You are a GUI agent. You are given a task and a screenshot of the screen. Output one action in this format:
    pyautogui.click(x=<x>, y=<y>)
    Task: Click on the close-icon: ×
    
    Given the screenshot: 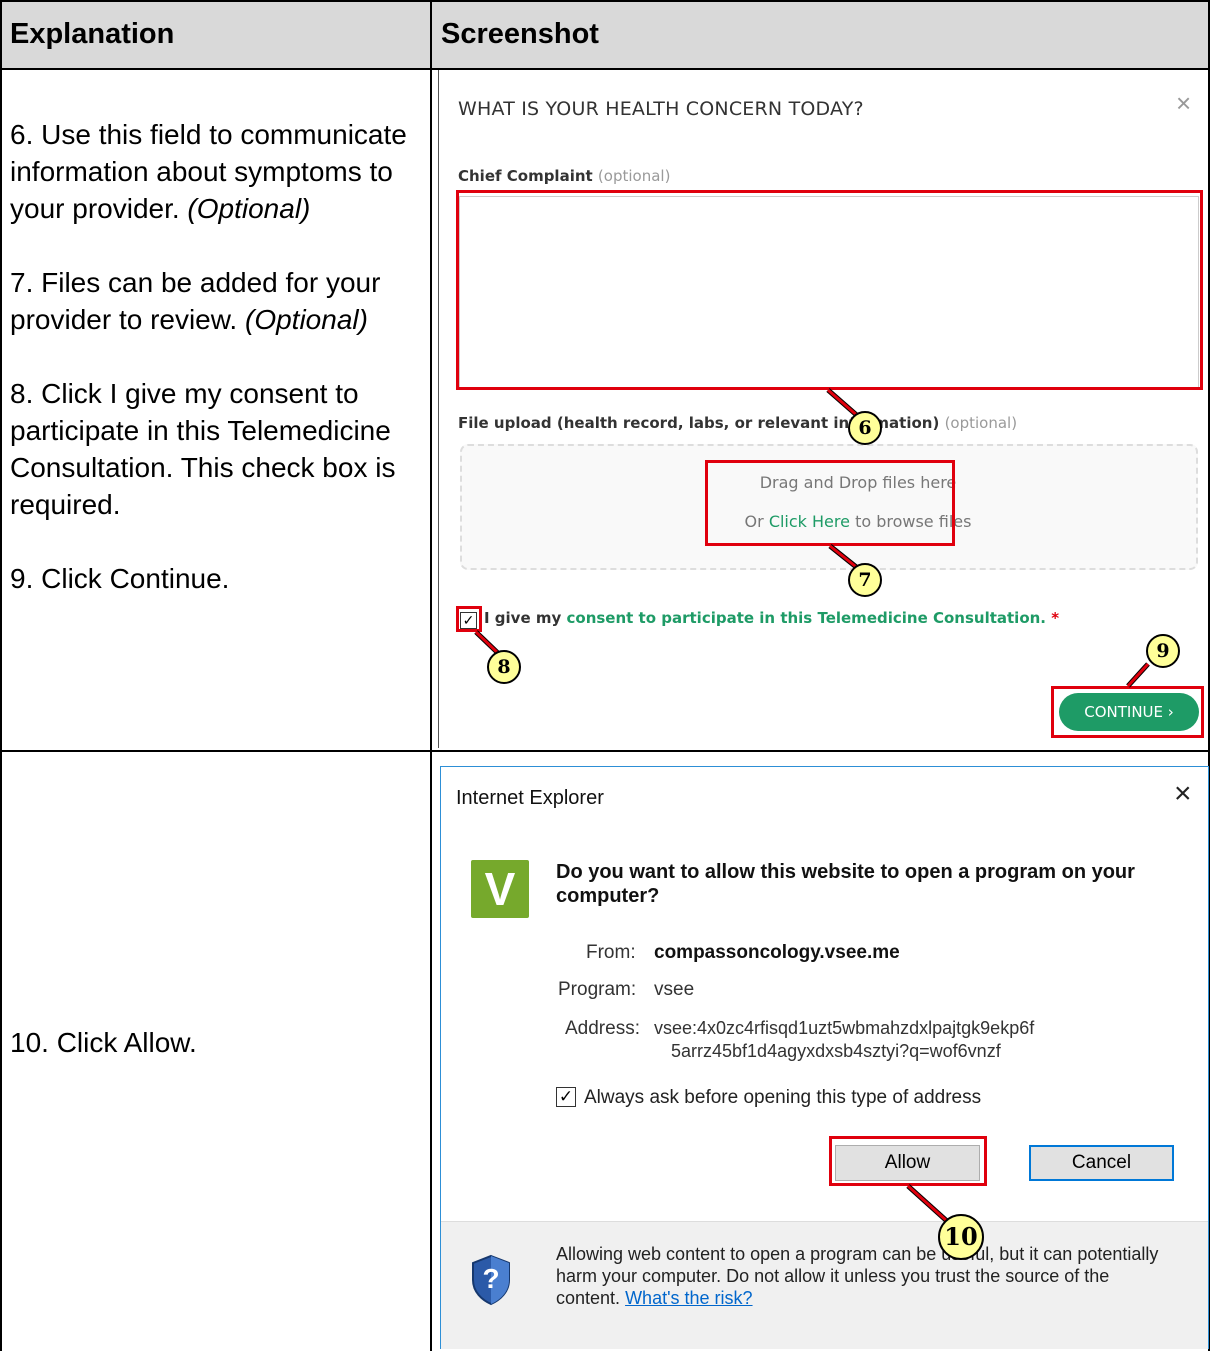 What is the action you would take?
    pyautogui.click(x=1183, y=103)
    